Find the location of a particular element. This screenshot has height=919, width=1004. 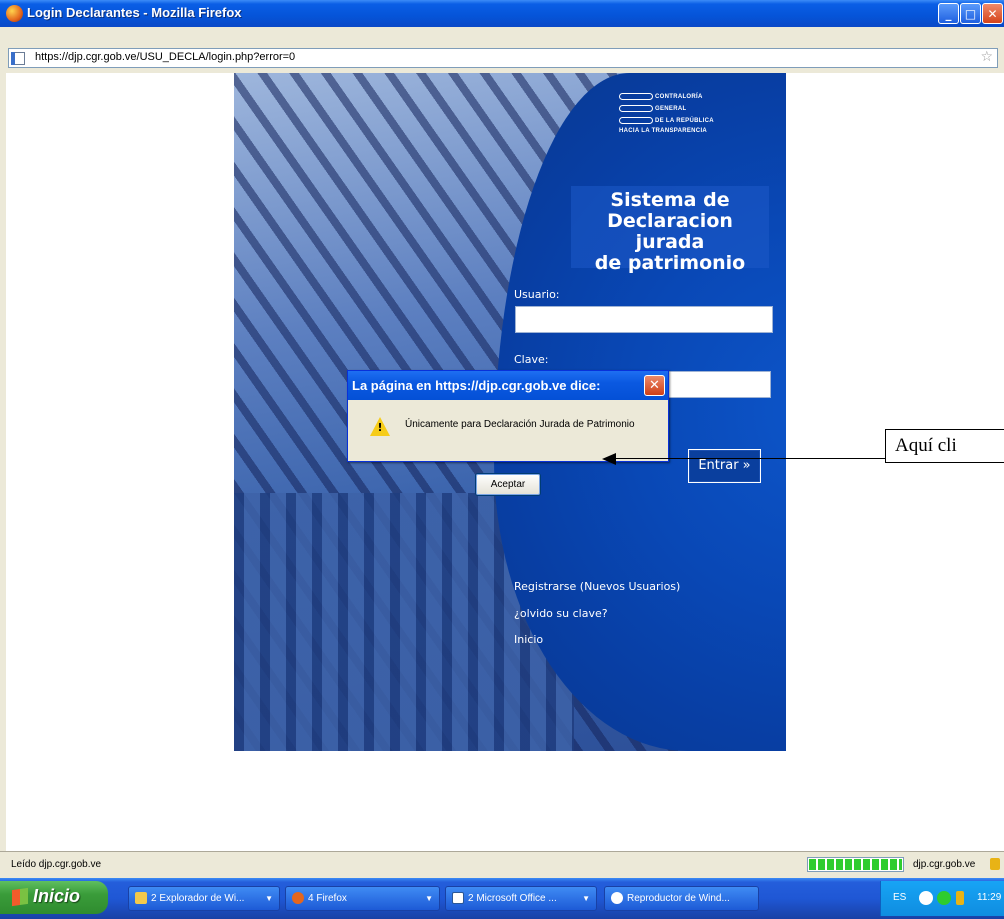

language-indicator: ES is located at coordinates (899, 897).